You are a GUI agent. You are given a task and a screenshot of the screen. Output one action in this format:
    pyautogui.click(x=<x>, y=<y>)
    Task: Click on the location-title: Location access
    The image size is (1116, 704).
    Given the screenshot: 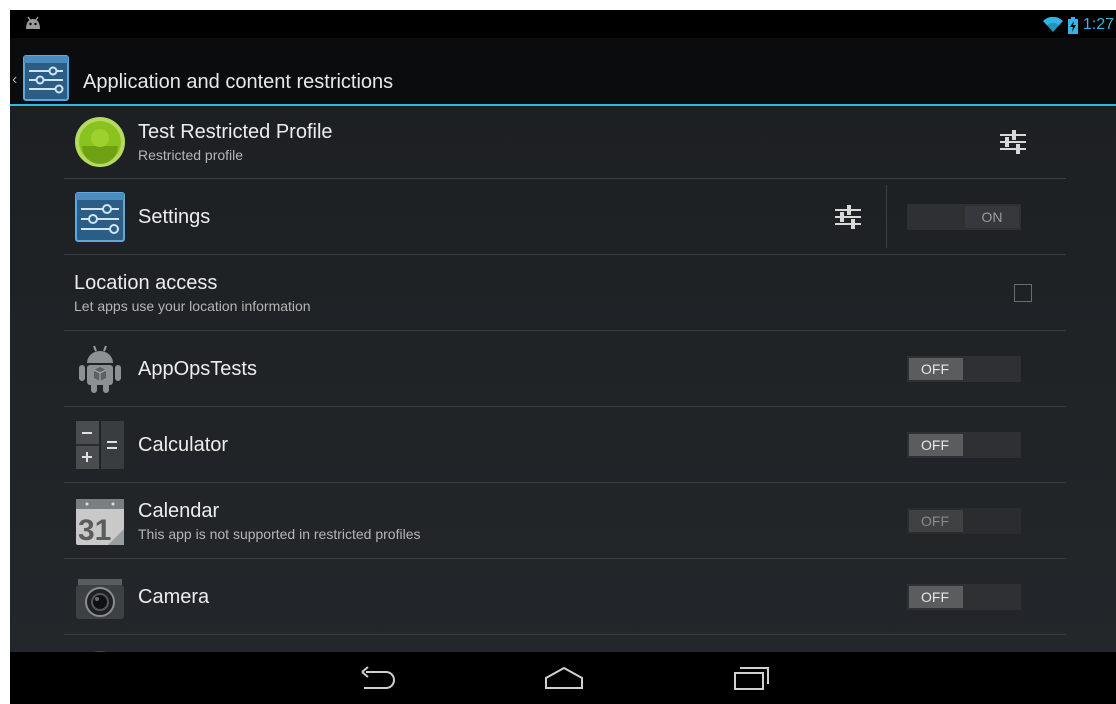 What is the action you would take?
    pyautogui.click(x=146, y=282)
    